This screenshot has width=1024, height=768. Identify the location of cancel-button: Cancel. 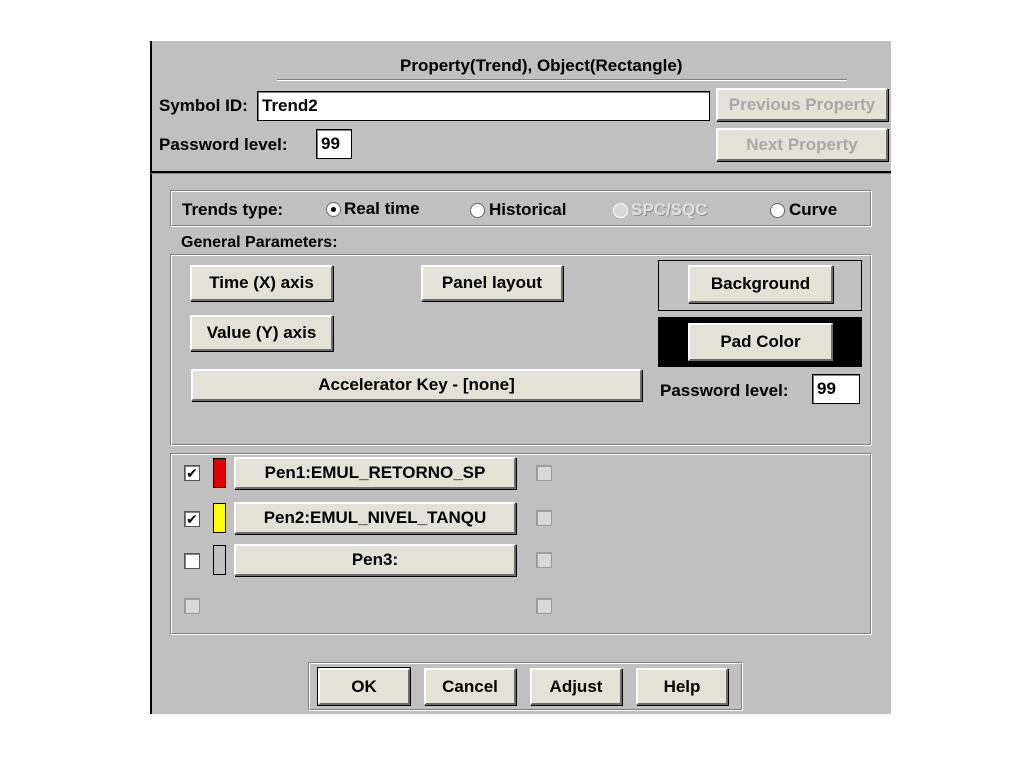
(470, 686).